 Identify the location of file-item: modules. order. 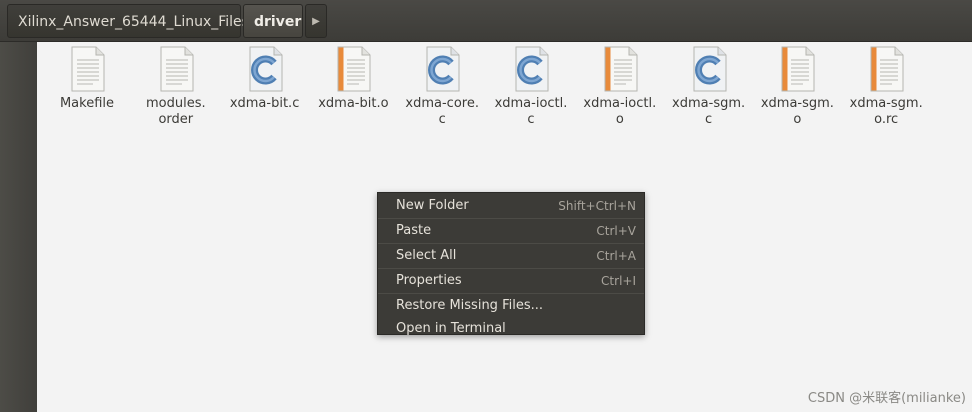
(176, 87).